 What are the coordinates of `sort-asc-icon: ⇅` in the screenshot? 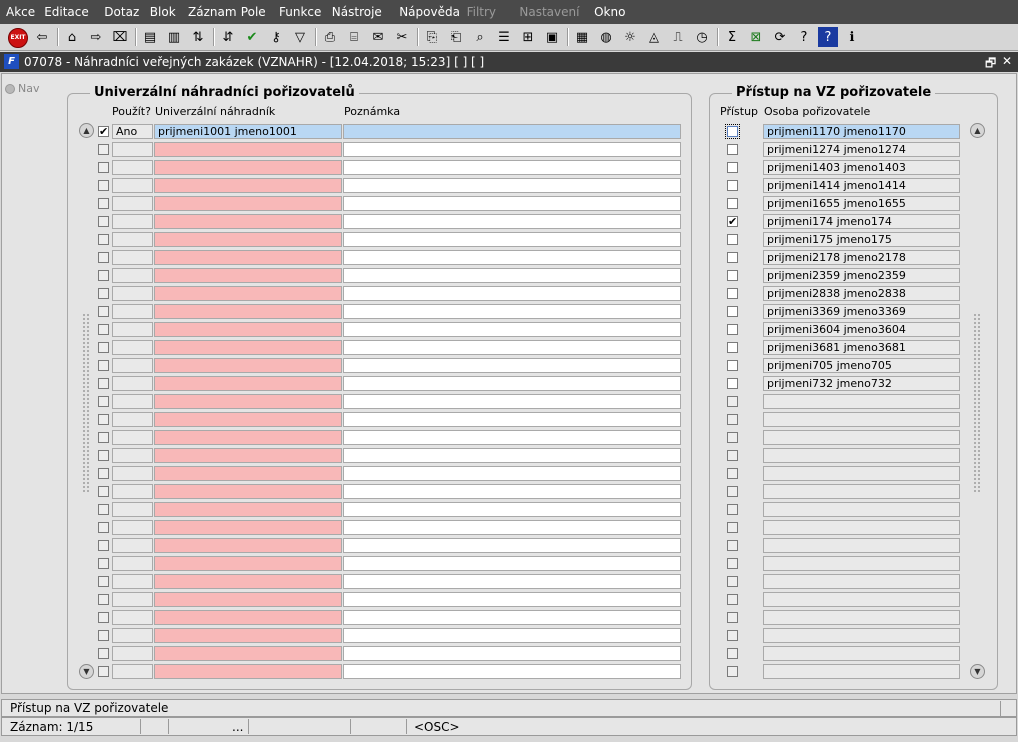 It's located at (198, 37).